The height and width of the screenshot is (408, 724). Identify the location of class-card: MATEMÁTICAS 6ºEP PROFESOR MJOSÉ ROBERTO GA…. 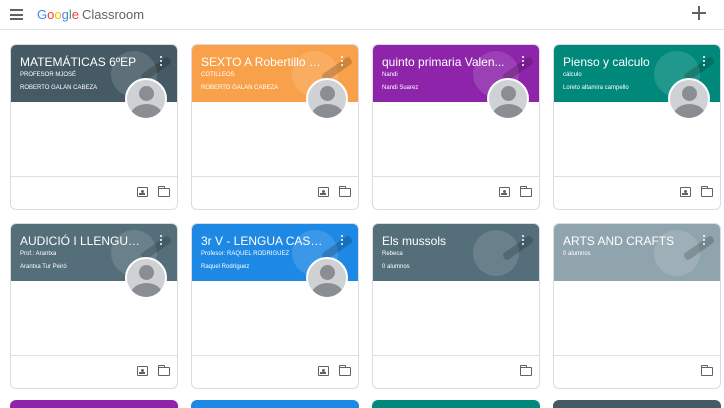
(94, 127).